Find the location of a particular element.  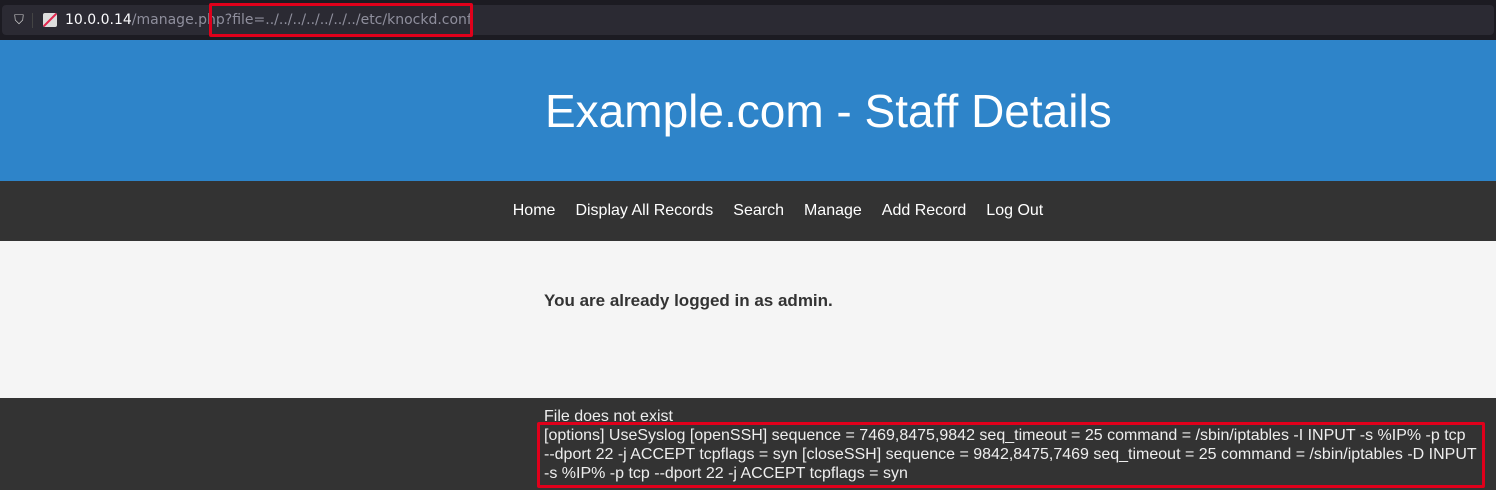

login-message: You are already logged in as admin. is located at coordinates (688, 300).